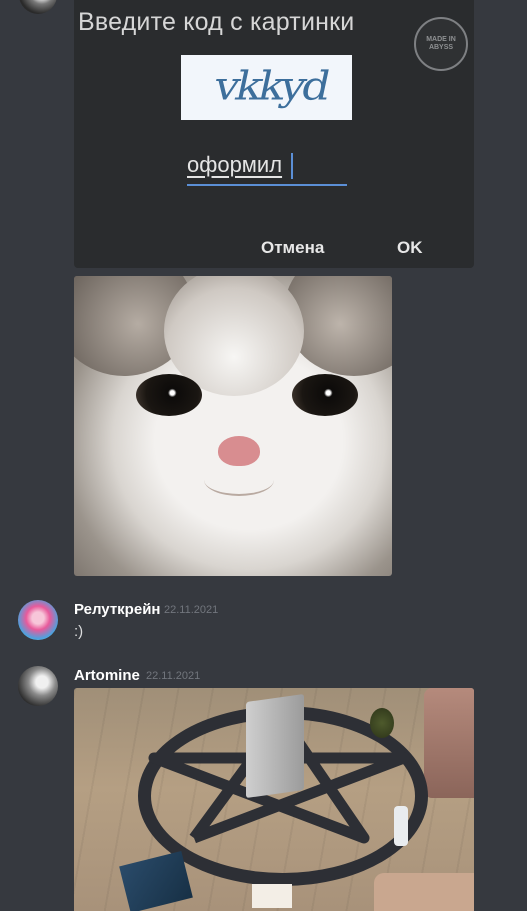 The width and height of the screenshot is (527, 911). I want to click on plant, so click(382, 723).